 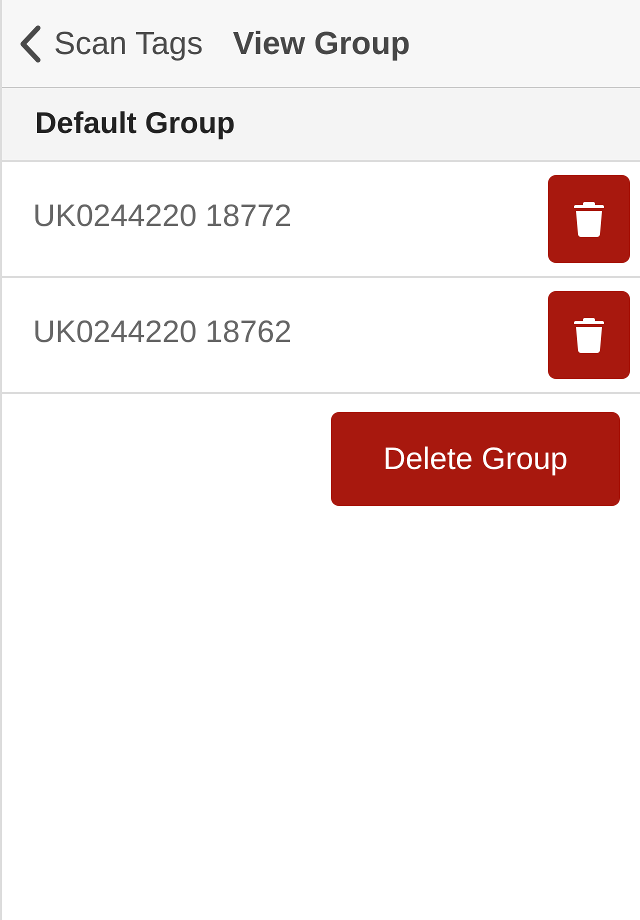 I want to click on page-title: View Group, so click(x=321, y=43).